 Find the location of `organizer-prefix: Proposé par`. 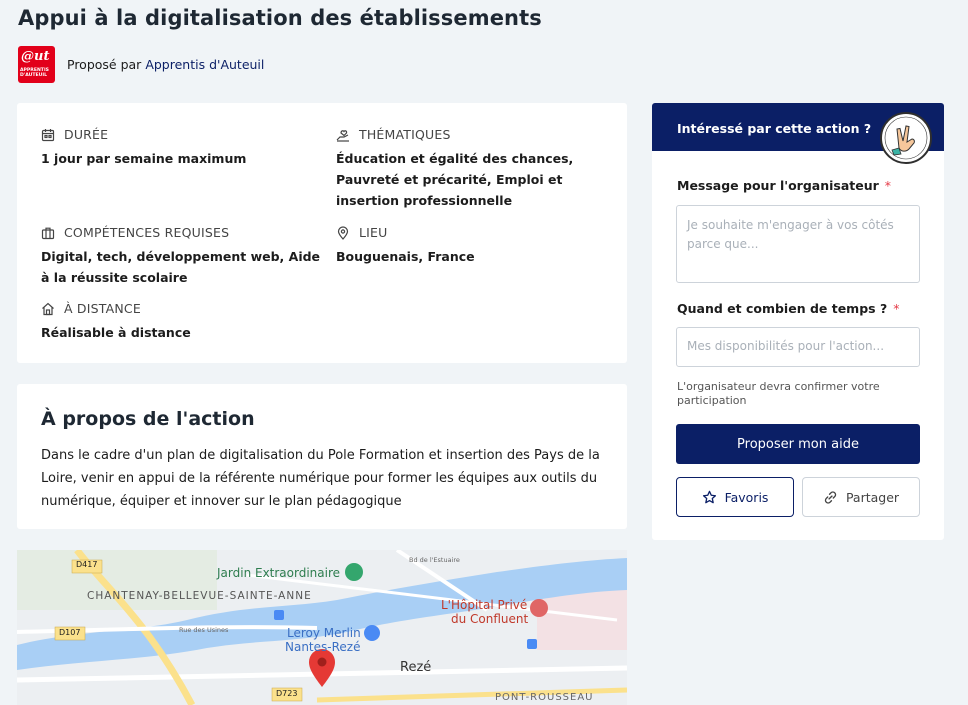

organizer-prefix: Proposé par is located at coordinates (104, 64).